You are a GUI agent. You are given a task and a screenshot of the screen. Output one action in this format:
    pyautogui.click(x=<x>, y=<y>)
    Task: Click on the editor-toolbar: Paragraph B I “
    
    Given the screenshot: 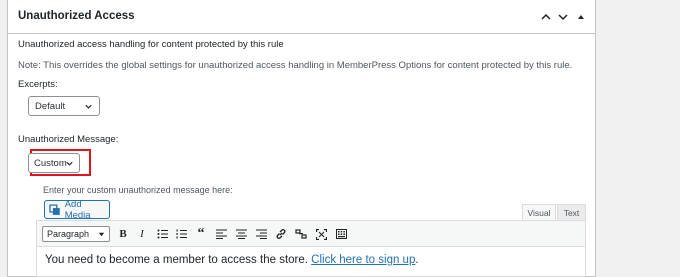 What is the action you would take?
    pyautogui.click(x=311, y=234)
    